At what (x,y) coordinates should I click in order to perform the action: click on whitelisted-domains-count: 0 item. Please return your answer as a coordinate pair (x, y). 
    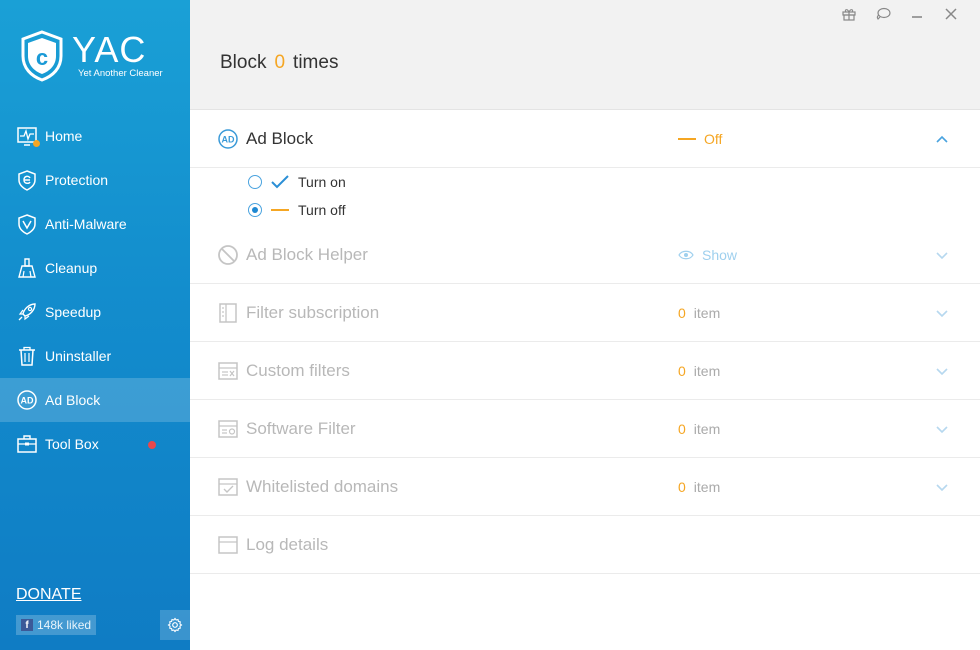
    Looking at the image, I should click on (699, 487).